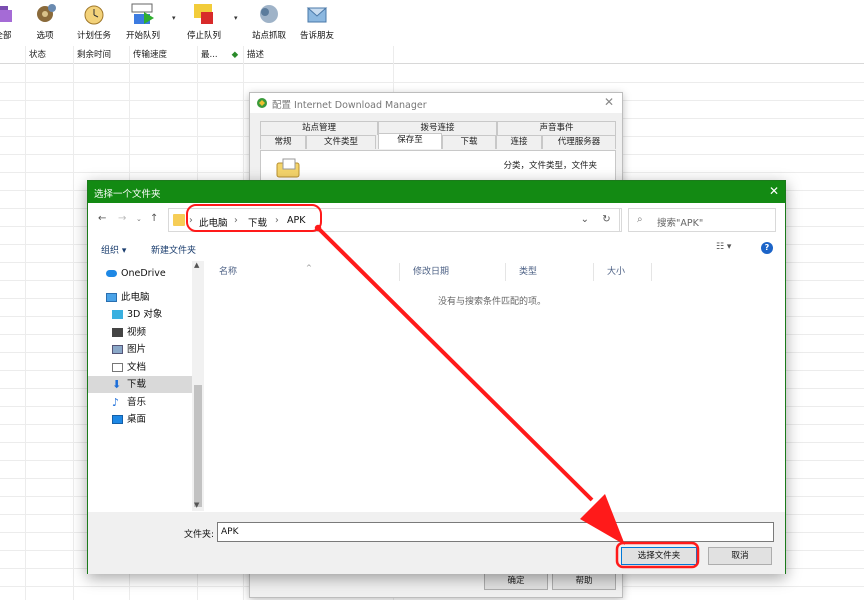 The height and width of the screenshot is (600, 864). I want to click on ok-button: 确定, so click(516, 581).